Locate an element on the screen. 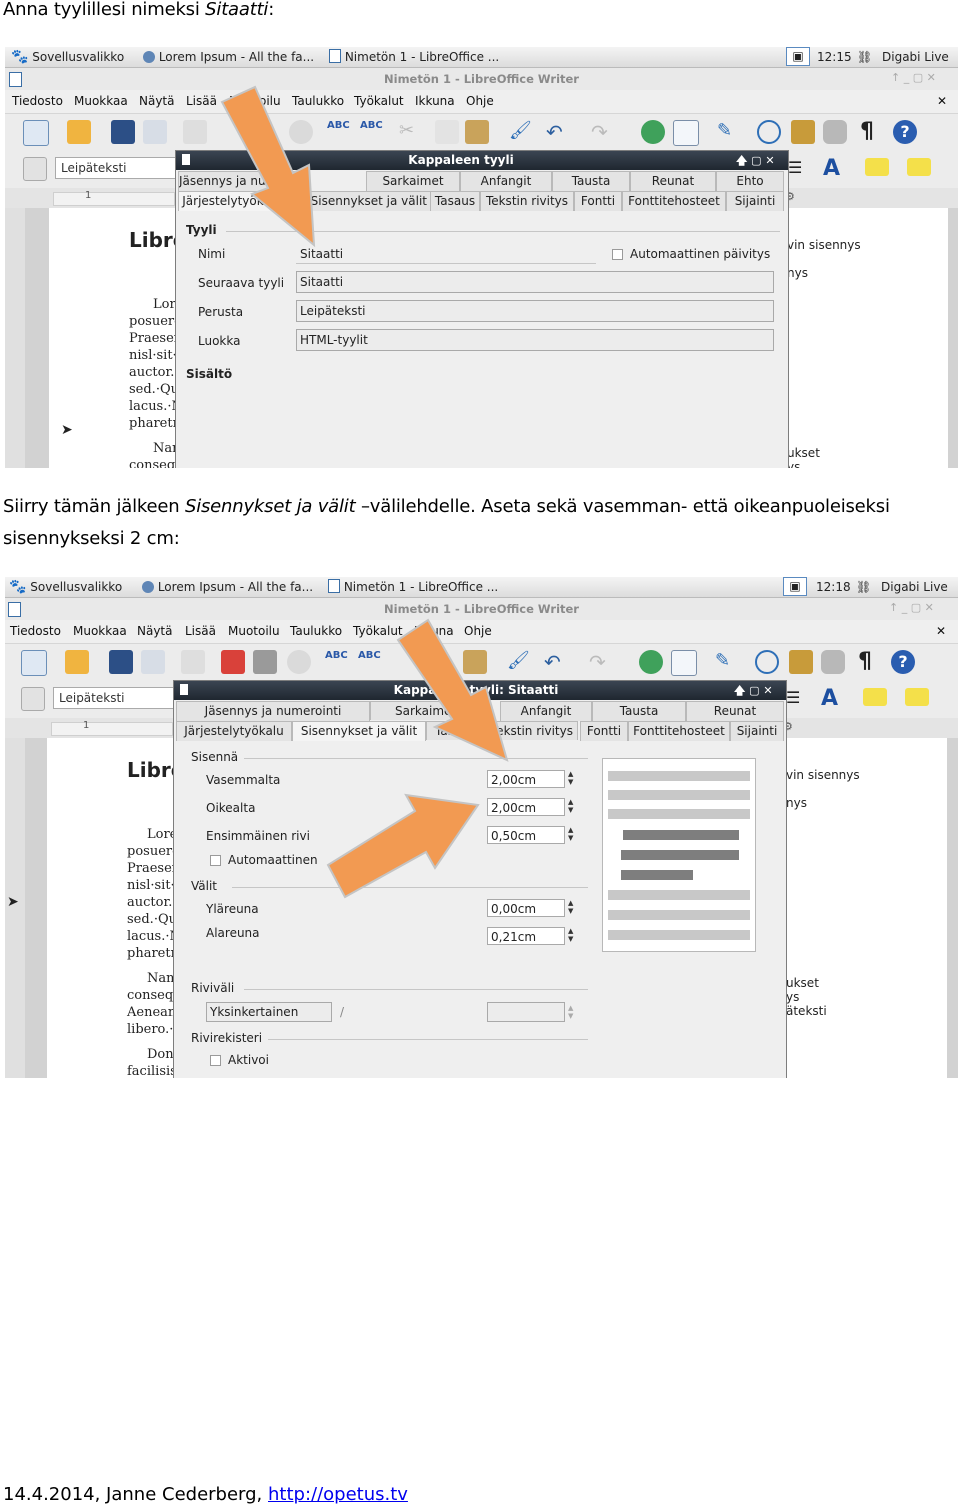 The width and height of the screenshot is (960, 1509). intro-suffix: : is located at coordinates (271, 10).